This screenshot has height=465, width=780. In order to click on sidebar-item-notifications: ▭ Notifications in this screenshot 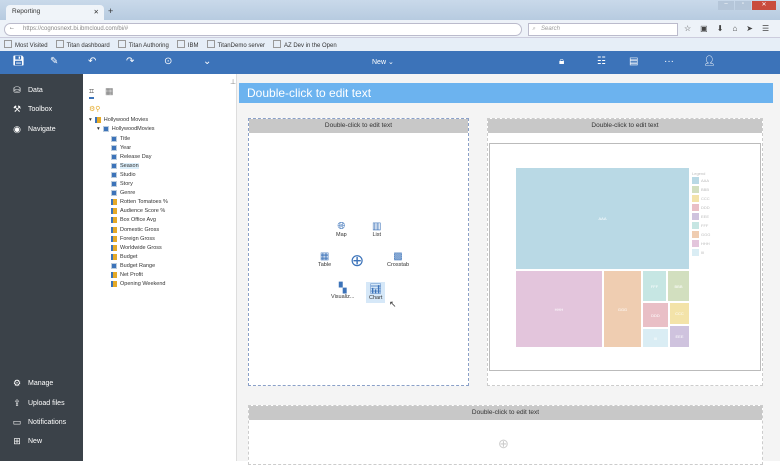, I will do `click(39, 422)`.